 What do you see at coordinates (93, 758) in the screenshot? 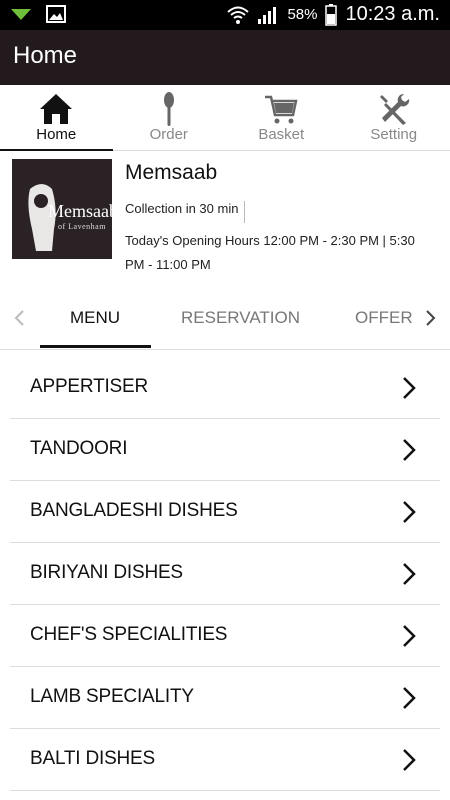
I see `menu-category-label: BALTI DISHES` at bounding box center [93, 758].